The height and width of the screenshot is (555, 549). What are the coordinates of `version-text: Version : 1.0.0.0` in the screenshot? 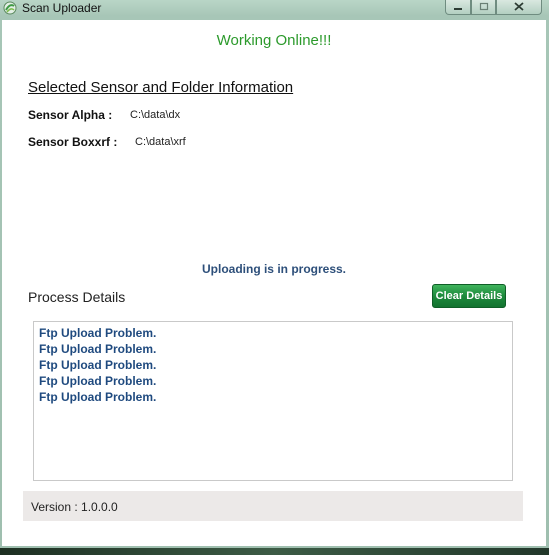 It's located at (74, 507).